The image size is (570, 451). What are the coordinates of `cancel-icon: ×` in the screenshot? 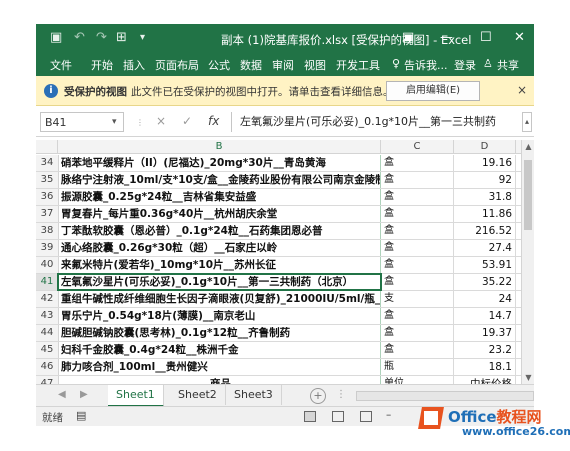 It's located at (161, 121).